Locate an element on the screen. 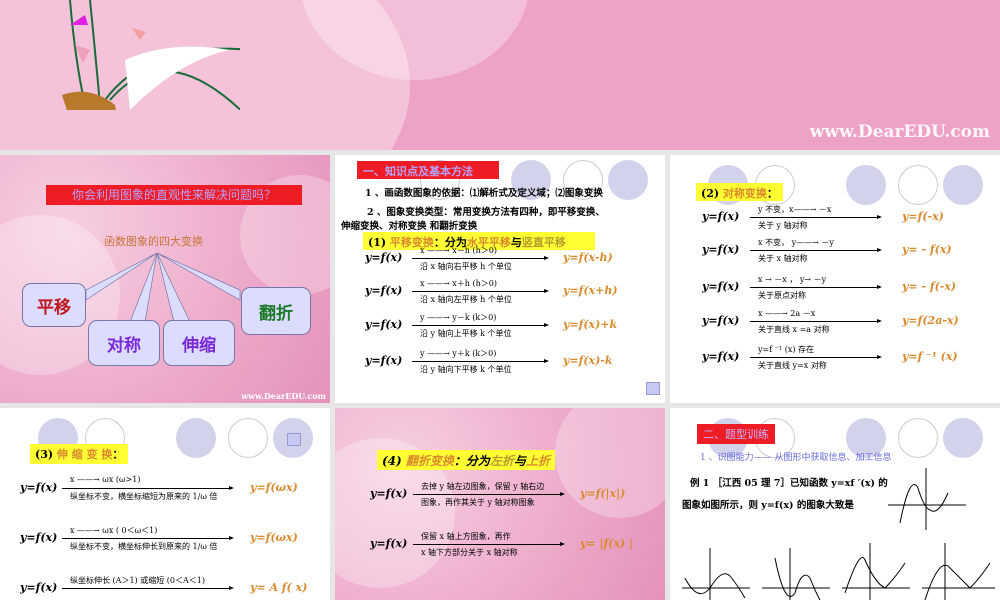  graph-option-d is located at coordinates (958, 571).